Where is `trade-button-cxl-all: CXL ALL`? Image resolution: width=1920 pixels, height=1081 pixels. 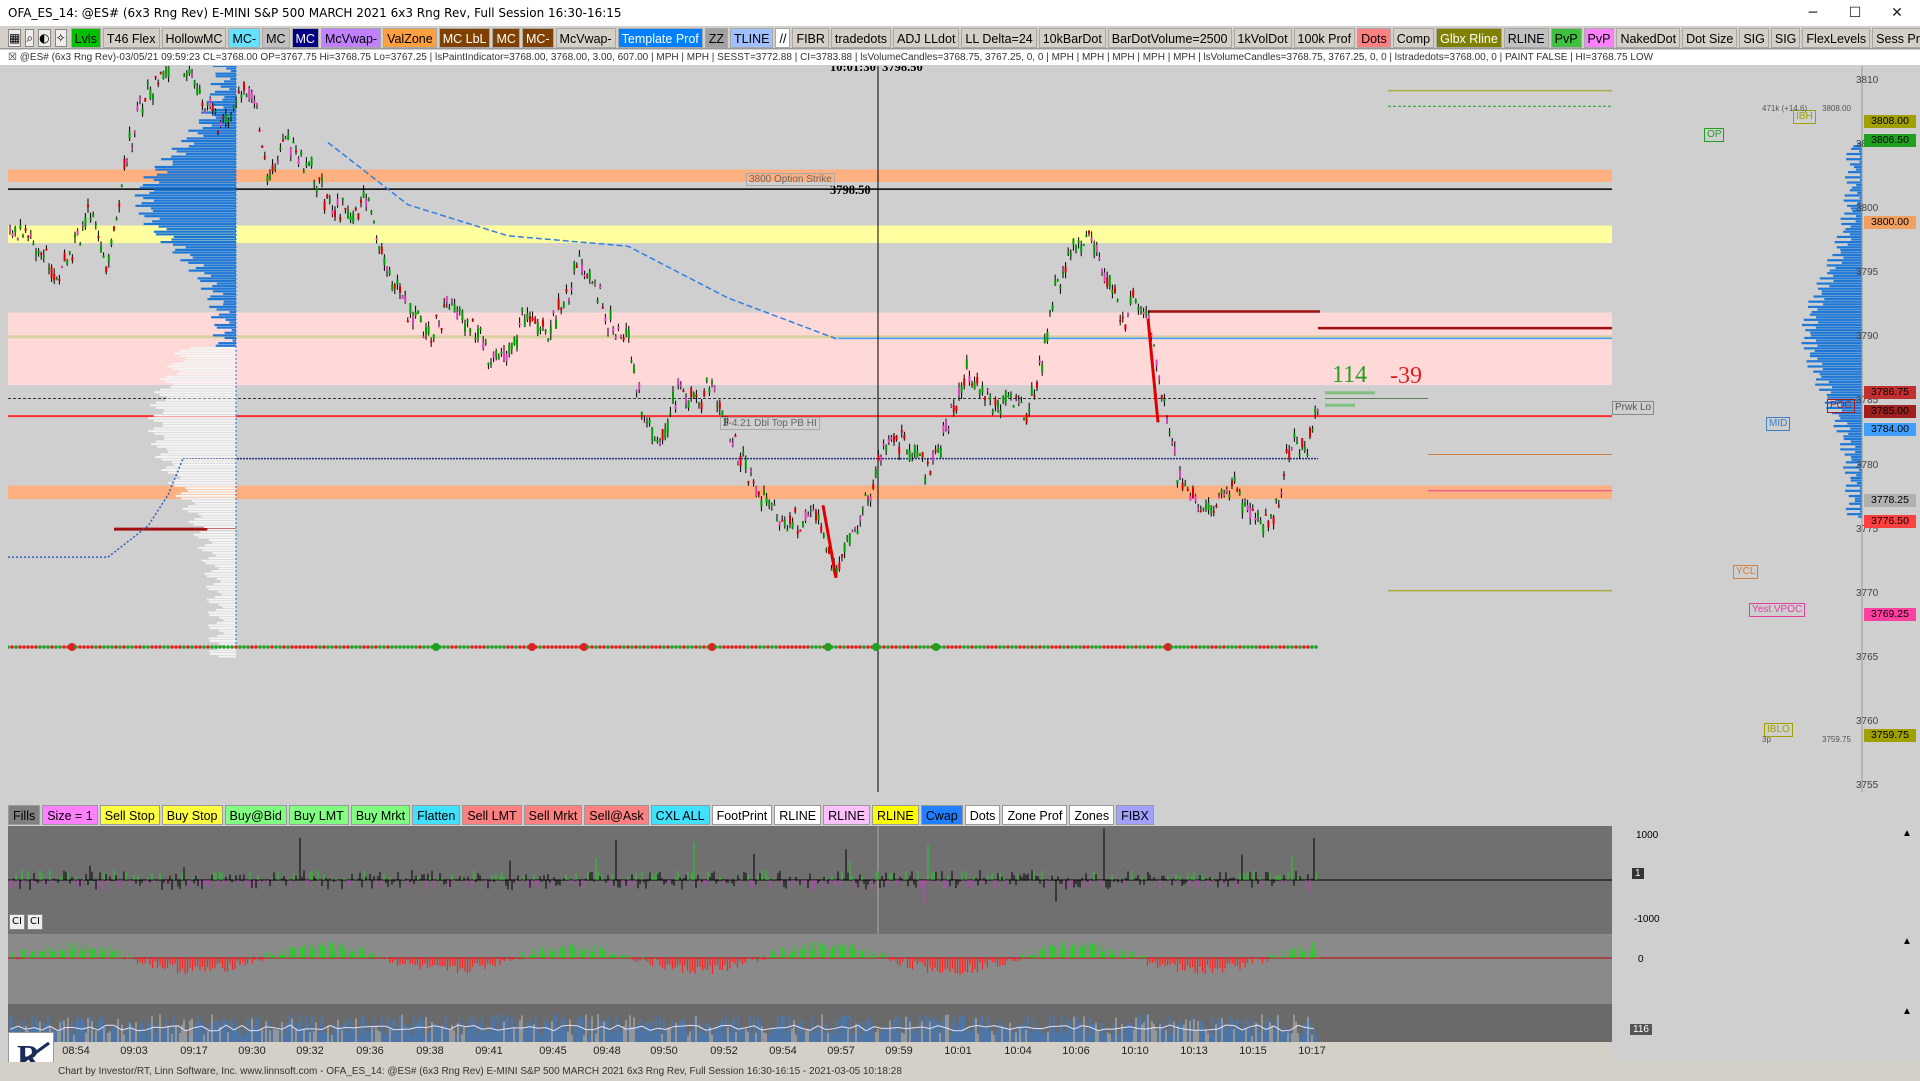 trade-button-cxl-all: CXL ALL is located at coordinates (680, 815).